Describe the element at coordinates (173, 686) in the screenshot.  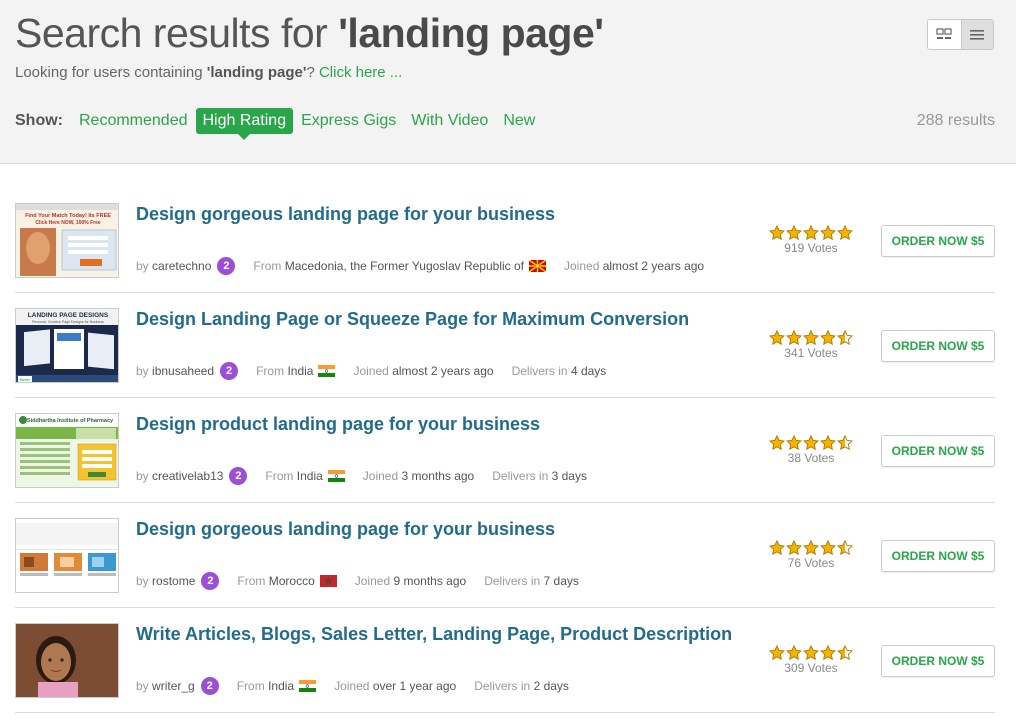
I see `seller-name: writer_g` at that location.